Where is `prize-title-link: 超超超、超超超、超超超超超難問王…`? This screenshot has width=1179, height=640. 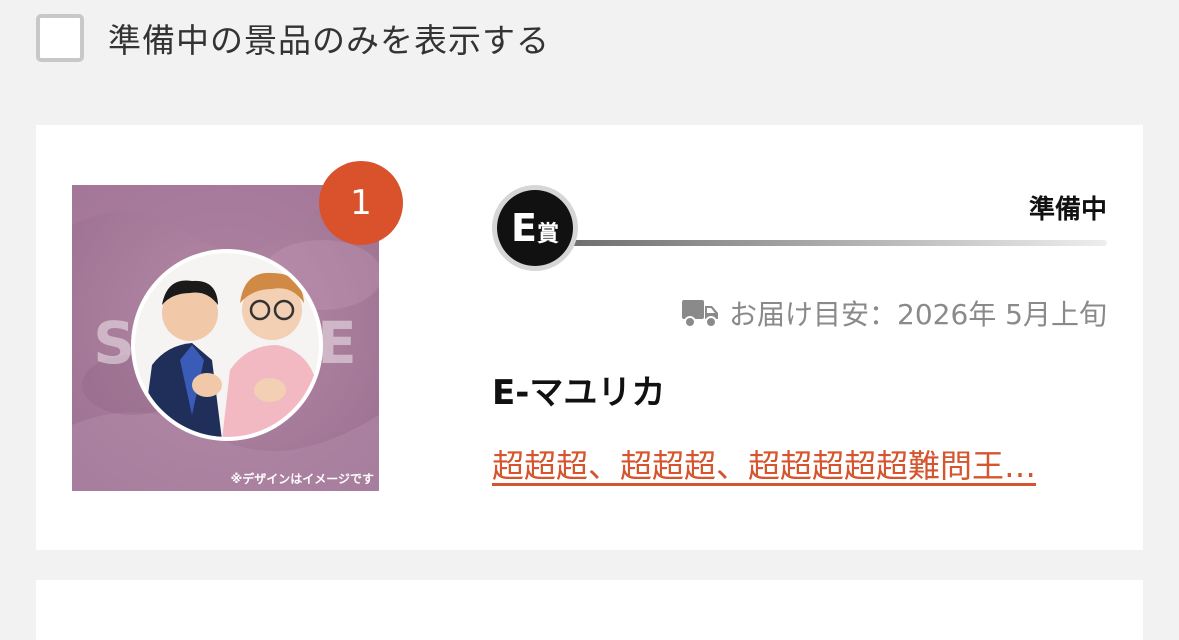
prize-title-link: 超超超、超超超、超超超超超難問王… is located at coordinates (799, 464).